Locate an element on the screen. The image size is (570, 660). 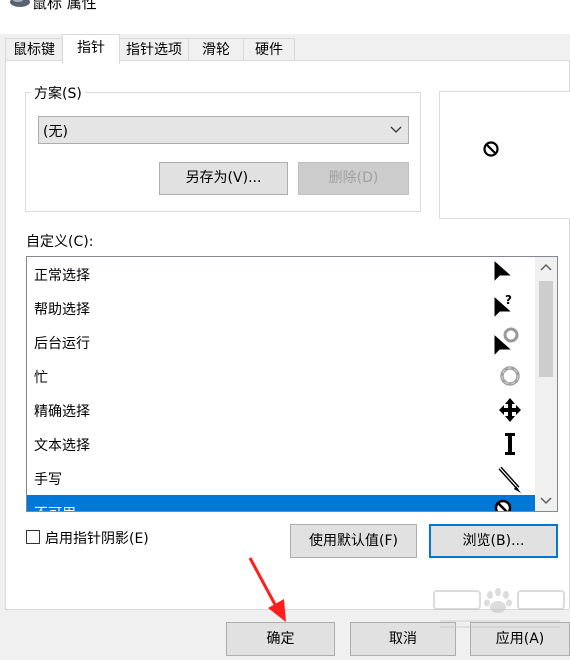
scroll-up-icon is located at coordinates (546, 268).